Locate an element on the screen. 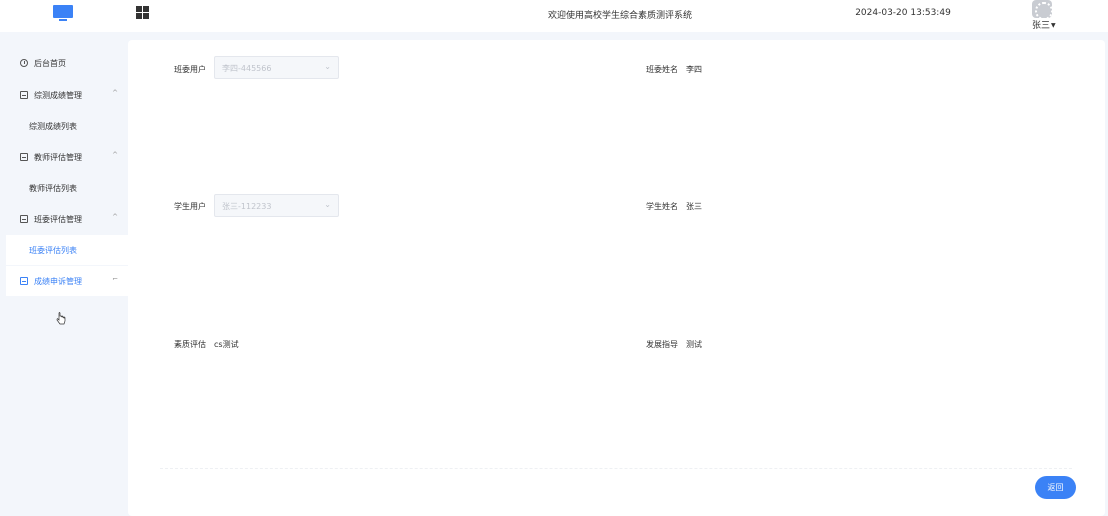 Image resolution: width=1108 pixels, height=516 pixels. caret-down-icon: ▼ is located at coordinates (1053, 25).